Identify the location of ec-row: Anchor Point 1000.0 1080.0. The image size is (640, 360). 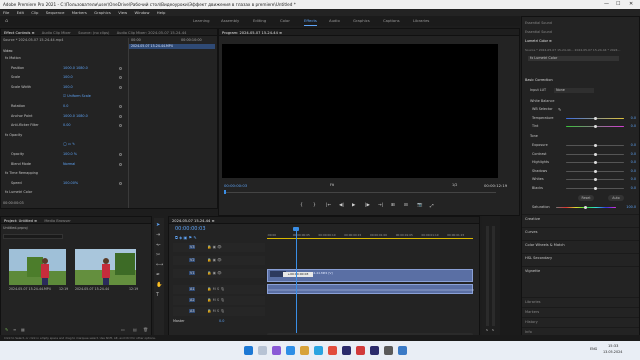
(49, 116).